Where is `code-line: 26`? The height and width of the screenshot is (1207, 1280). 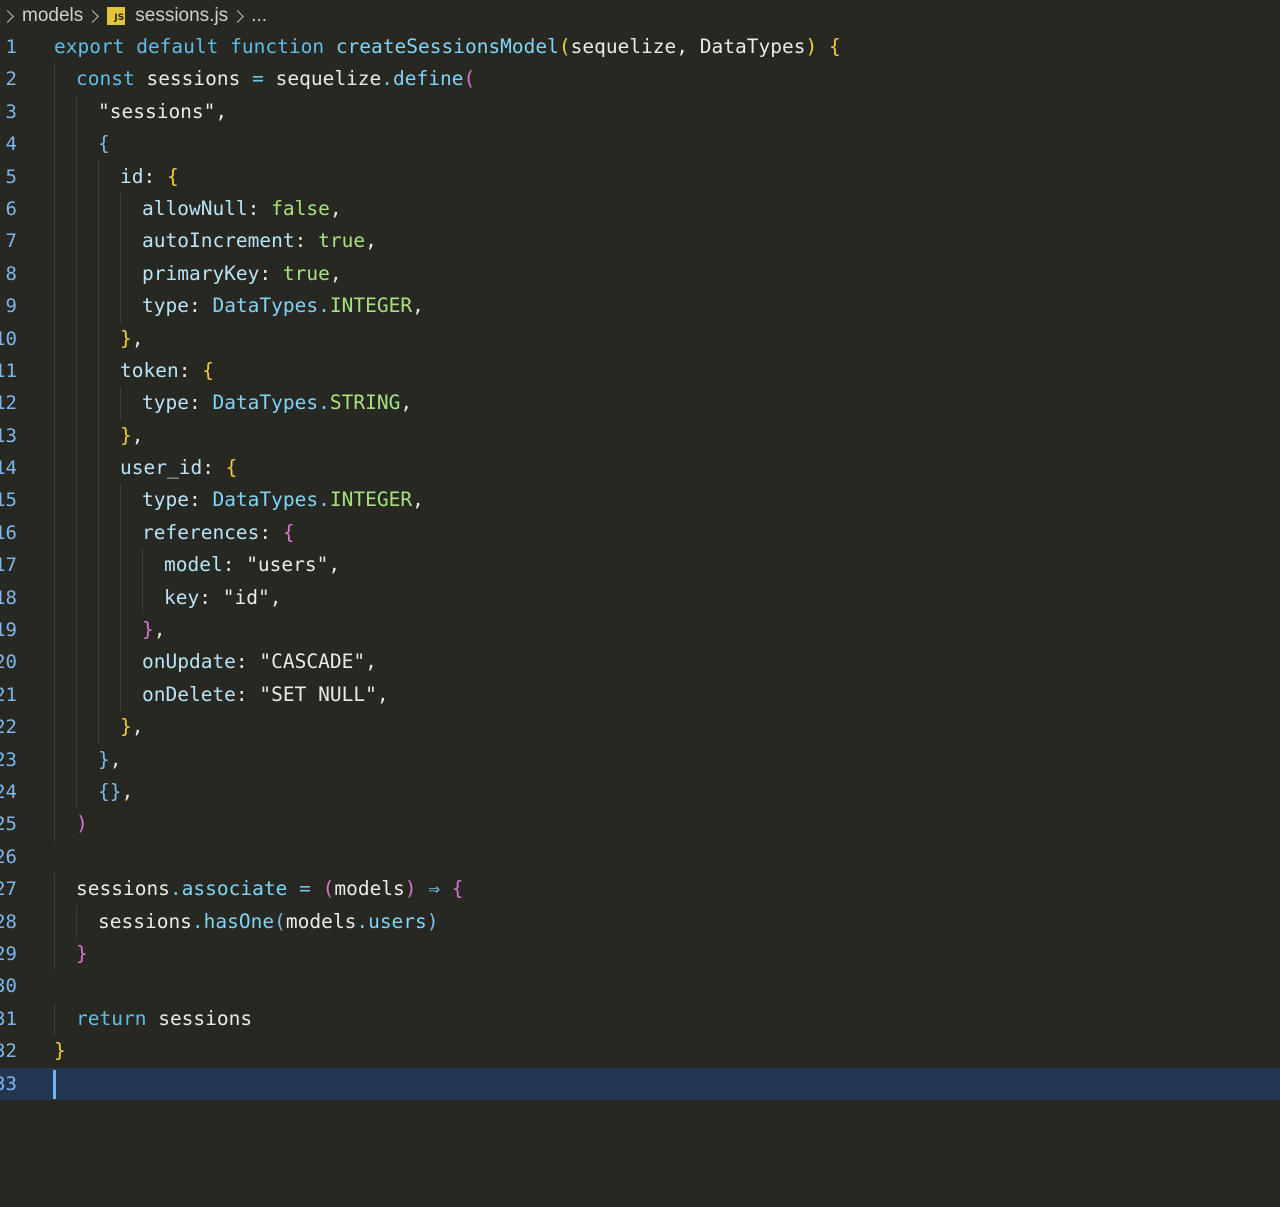 code-line: 26 is located at coordinates (640, 857).